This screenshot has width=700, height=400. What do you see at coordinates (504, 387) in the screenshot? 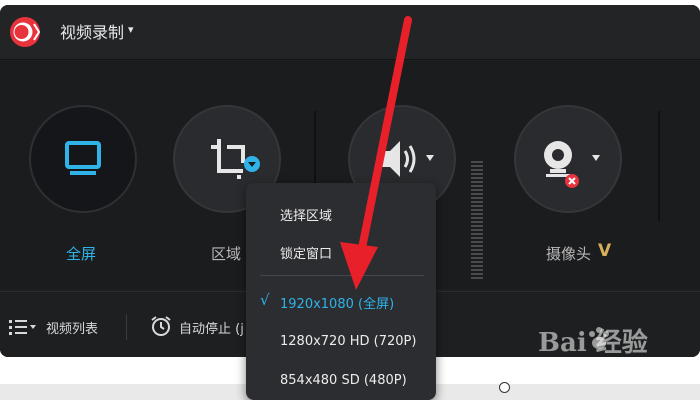
I see `scroll-handle` at bounding box center [504, 387].